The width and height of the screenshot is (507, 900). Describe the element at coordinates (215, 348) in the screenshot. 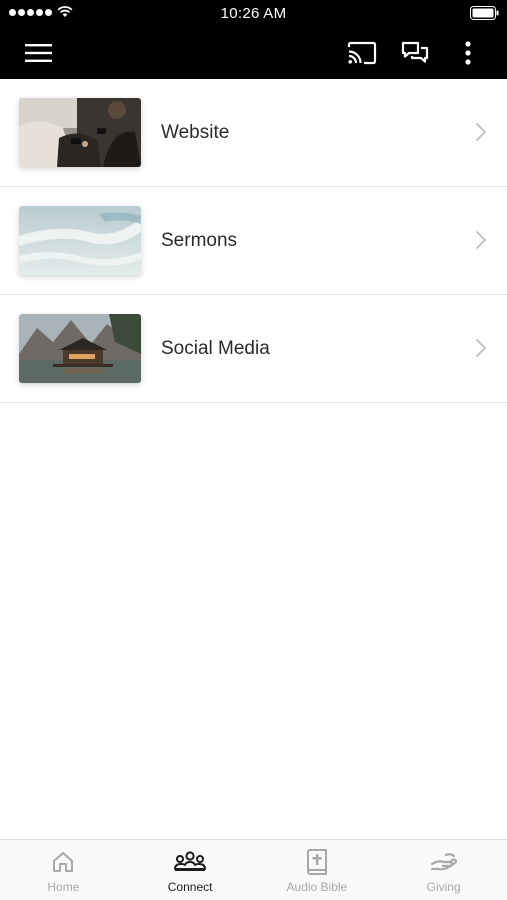

I see `list-item-label: Social Media` at that location.